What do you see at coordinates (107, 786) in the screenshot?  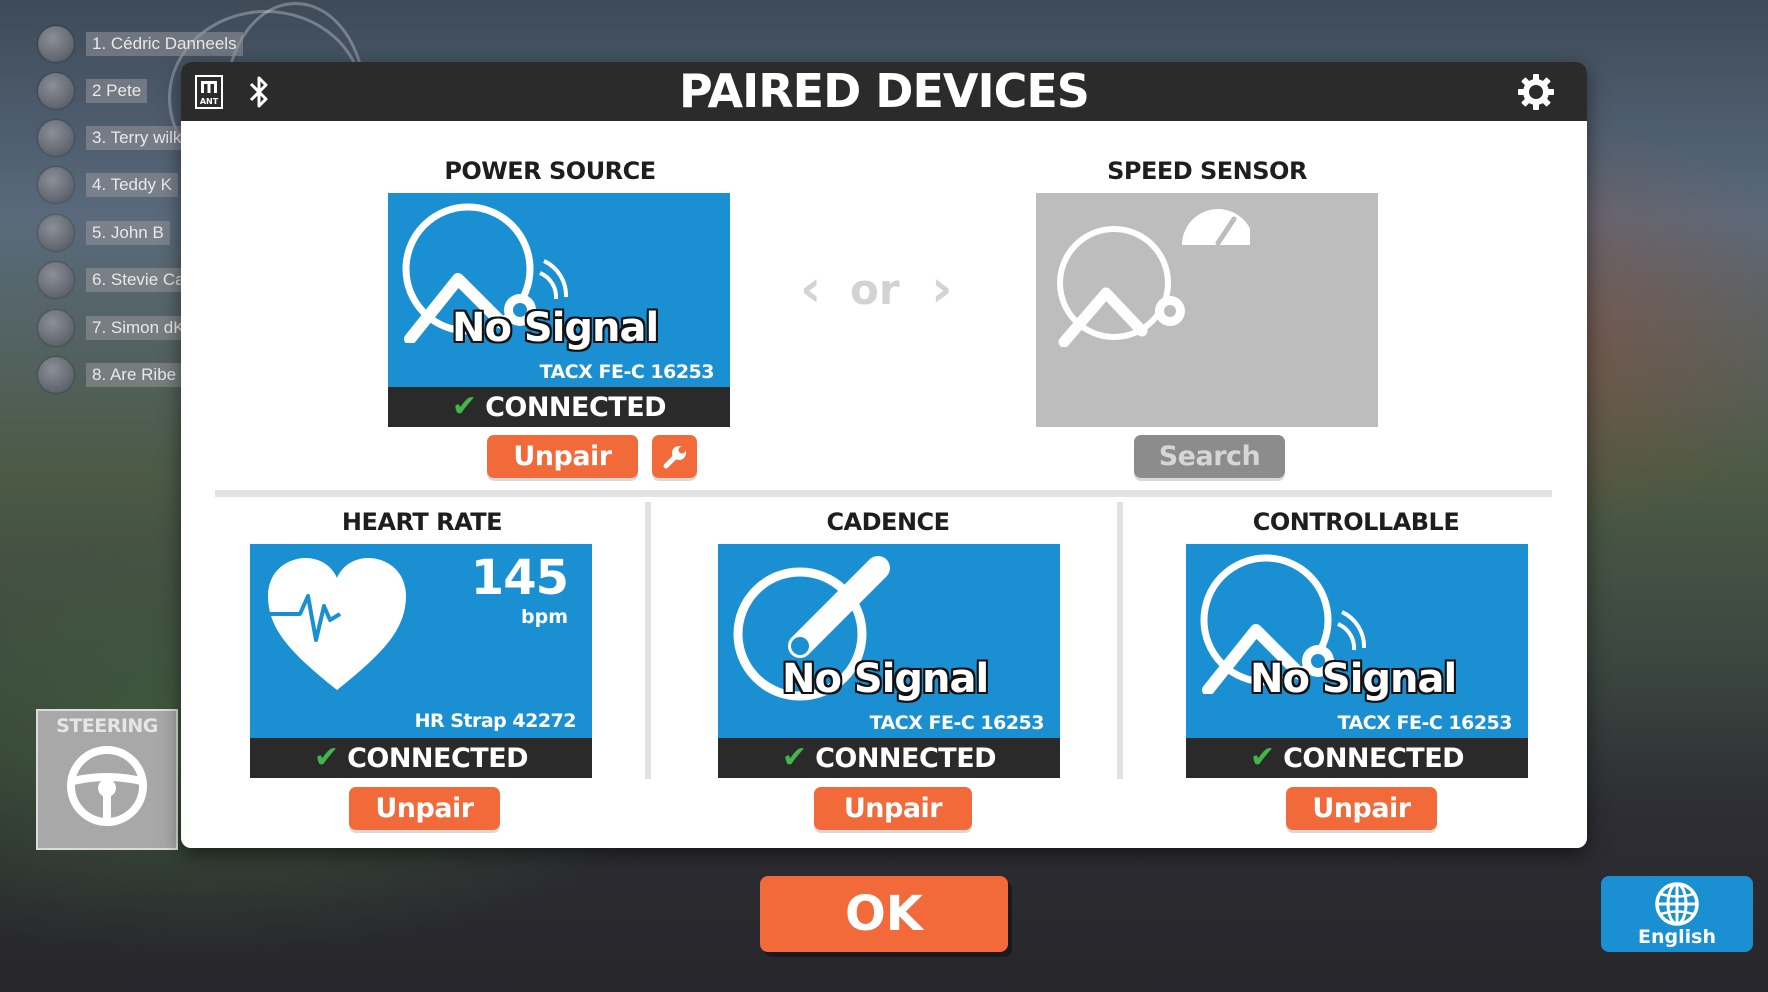 I see `steering-wheel-icon` at bounding box center [107, 786].